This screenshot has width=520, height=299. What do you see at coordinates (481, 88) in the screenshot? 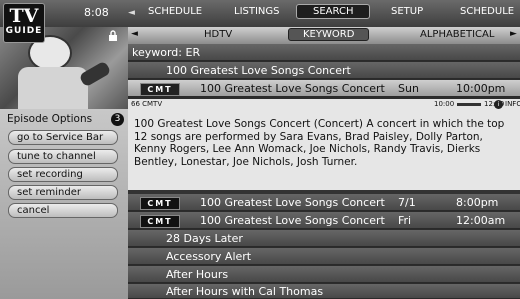
I see `listing-time: 10:00pm` at bounding box center [481, 88].